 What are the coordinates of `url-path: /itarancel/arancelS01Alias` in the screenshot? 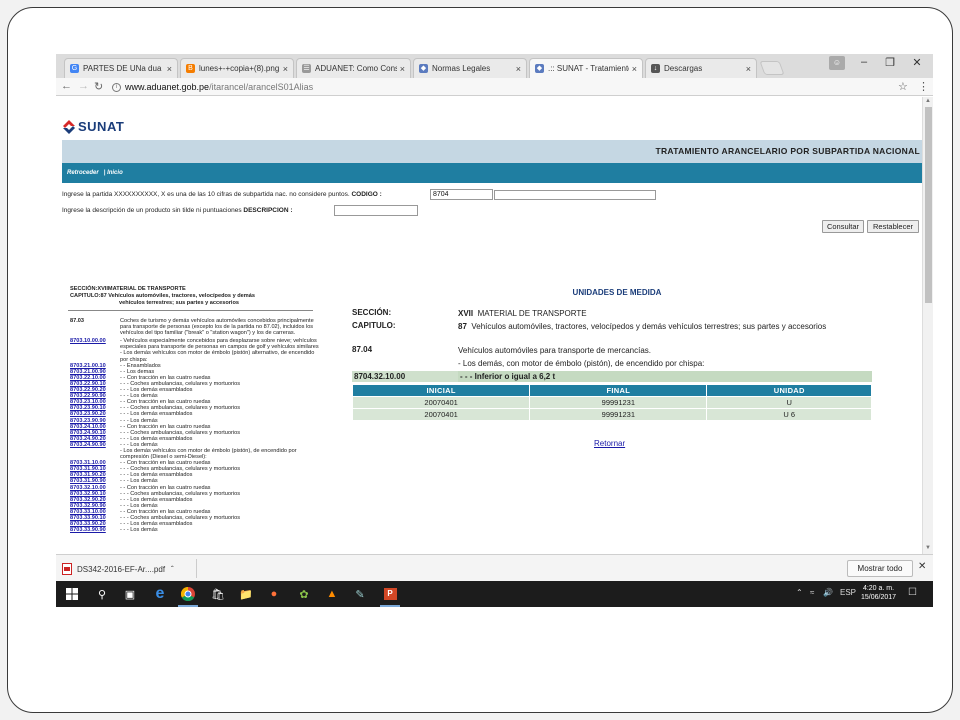 It's located at (261, 87).